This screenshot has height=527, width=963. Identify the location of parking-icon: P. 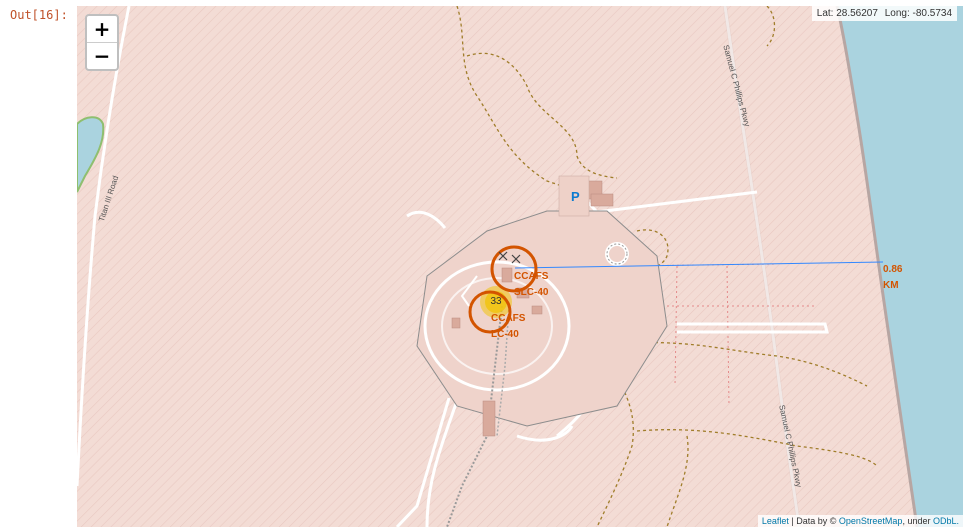
(575, 196).